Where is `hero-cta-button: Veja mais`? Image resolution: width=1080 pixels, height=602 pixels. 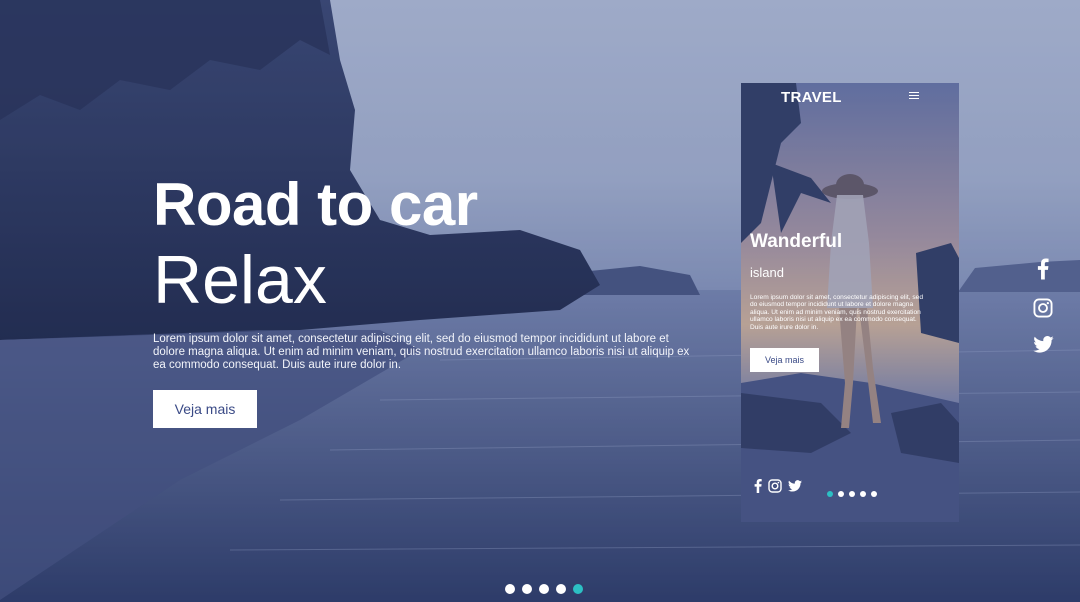 hero-cta-button: Veja mais is located at coordinates (205, 409).